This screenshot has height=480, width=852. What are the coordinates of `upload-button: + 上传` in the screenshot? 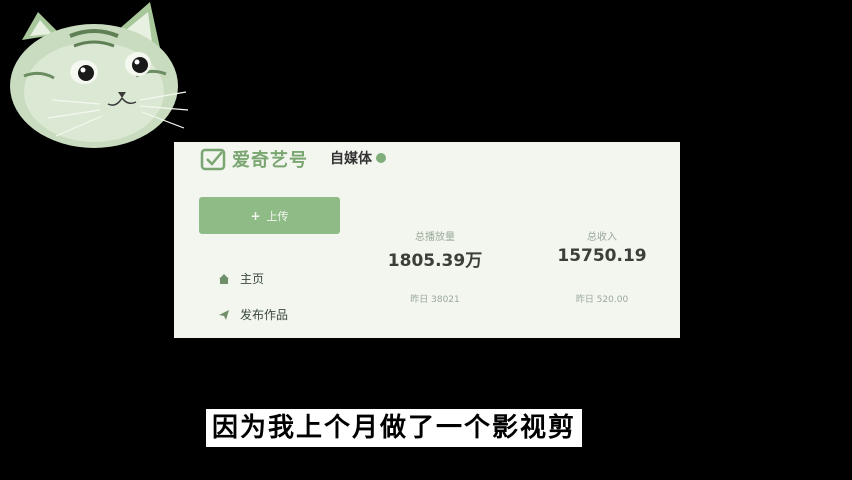 It's located at (269, 215).